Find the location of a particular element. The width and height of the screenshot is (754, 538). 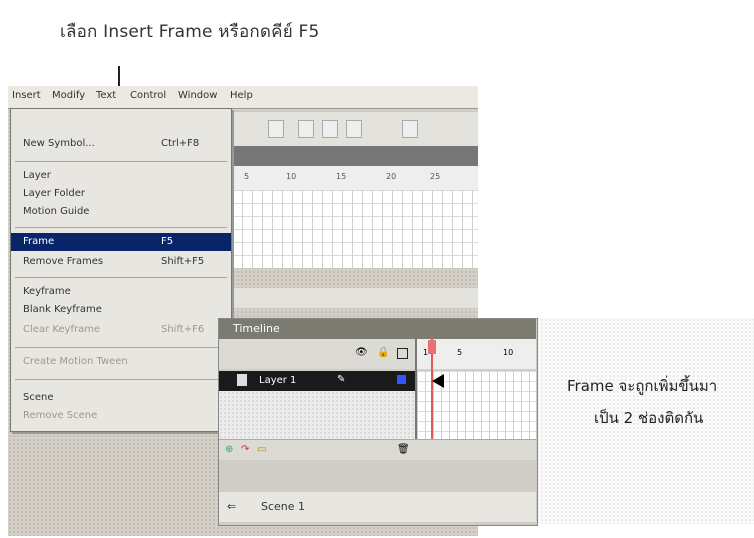

menu-item-clear-keyframe: Clear Keyframe Shift+F6 is located at coordinates (114, 329).